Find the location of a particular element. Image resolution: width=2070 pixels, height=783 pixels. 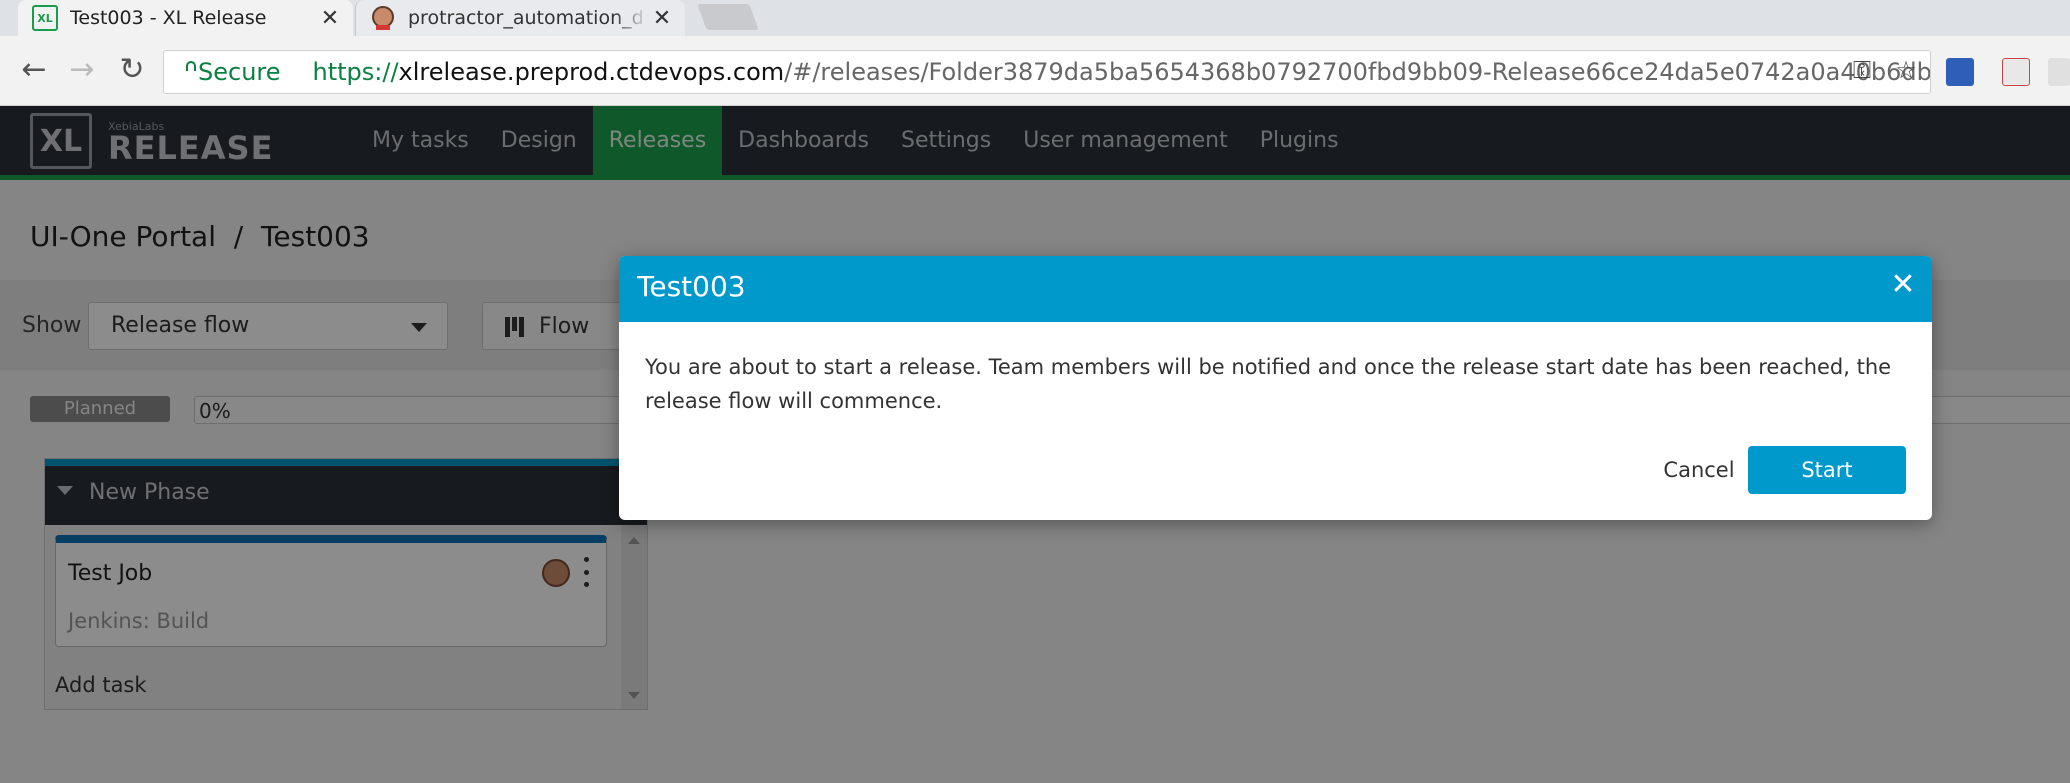

tab-title: protractor_automation_d is located at coordinates (526, 18).